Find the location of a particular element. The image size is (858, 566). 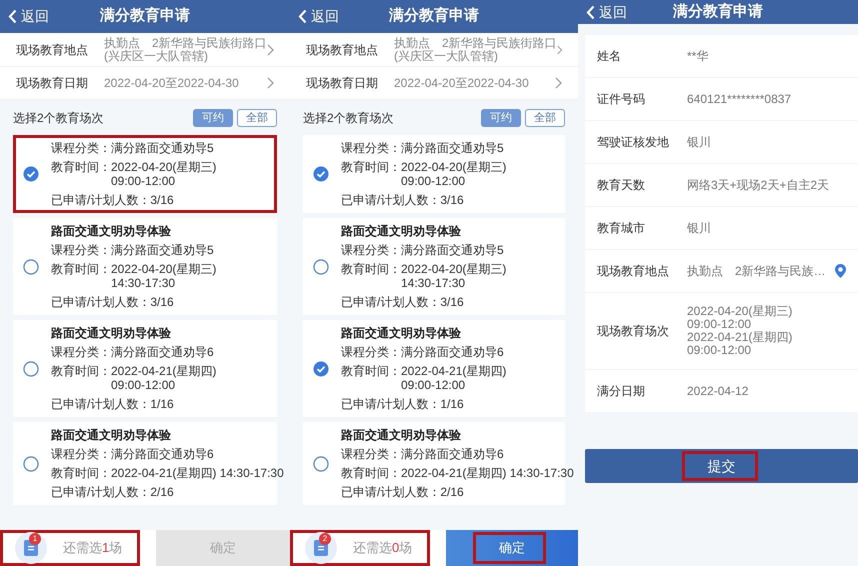

field-value: (兴庆区一大队管辖) is located at coordinates (156, 56).